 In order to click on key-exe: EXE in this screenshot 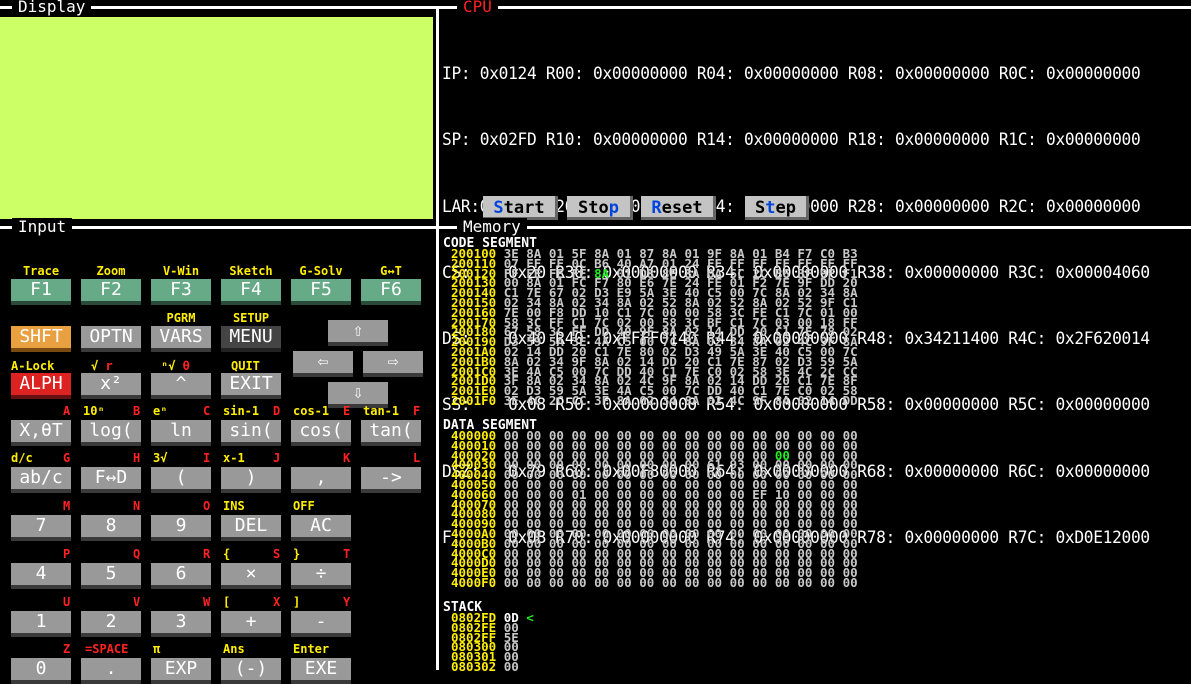, I will do `click(321, 671)`.